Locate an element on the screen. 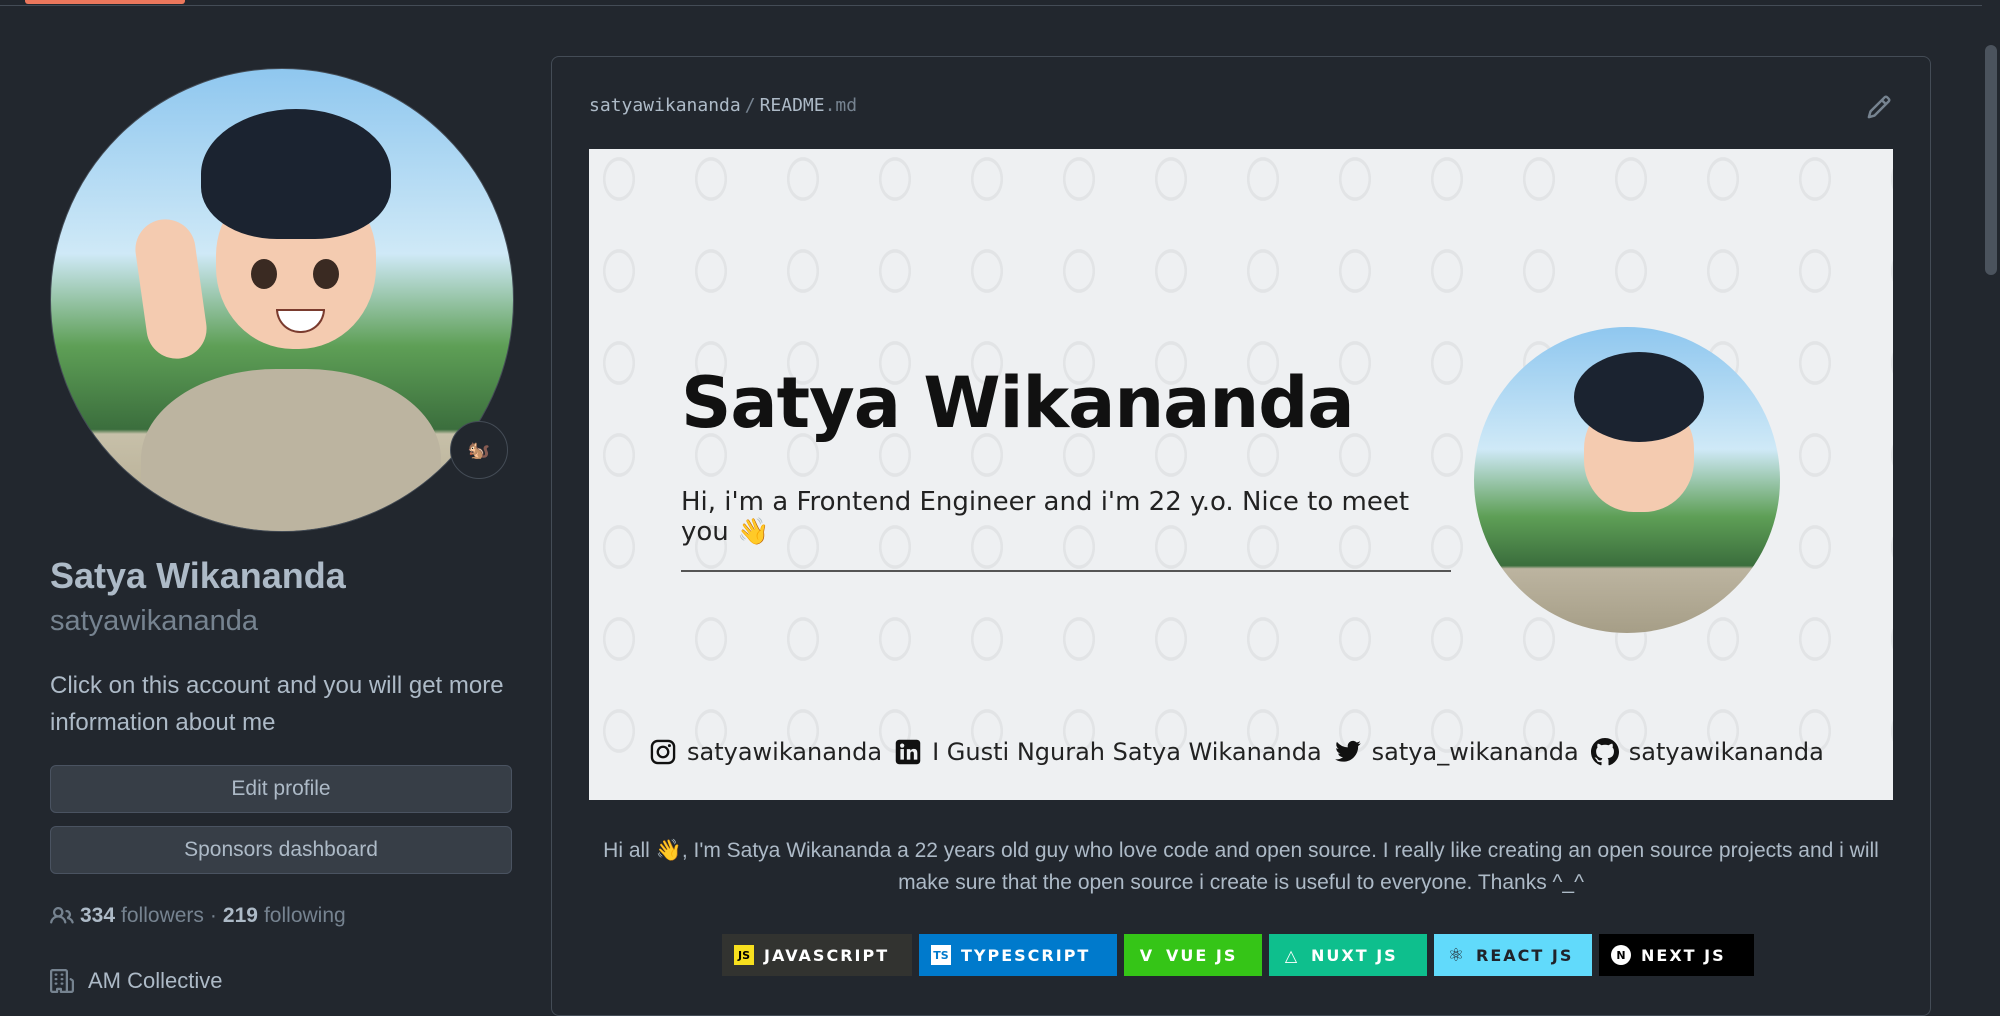 The image size is (2000, 1016). follow-stats: 334 followers · 219 following is located at coordinates (198, 916).